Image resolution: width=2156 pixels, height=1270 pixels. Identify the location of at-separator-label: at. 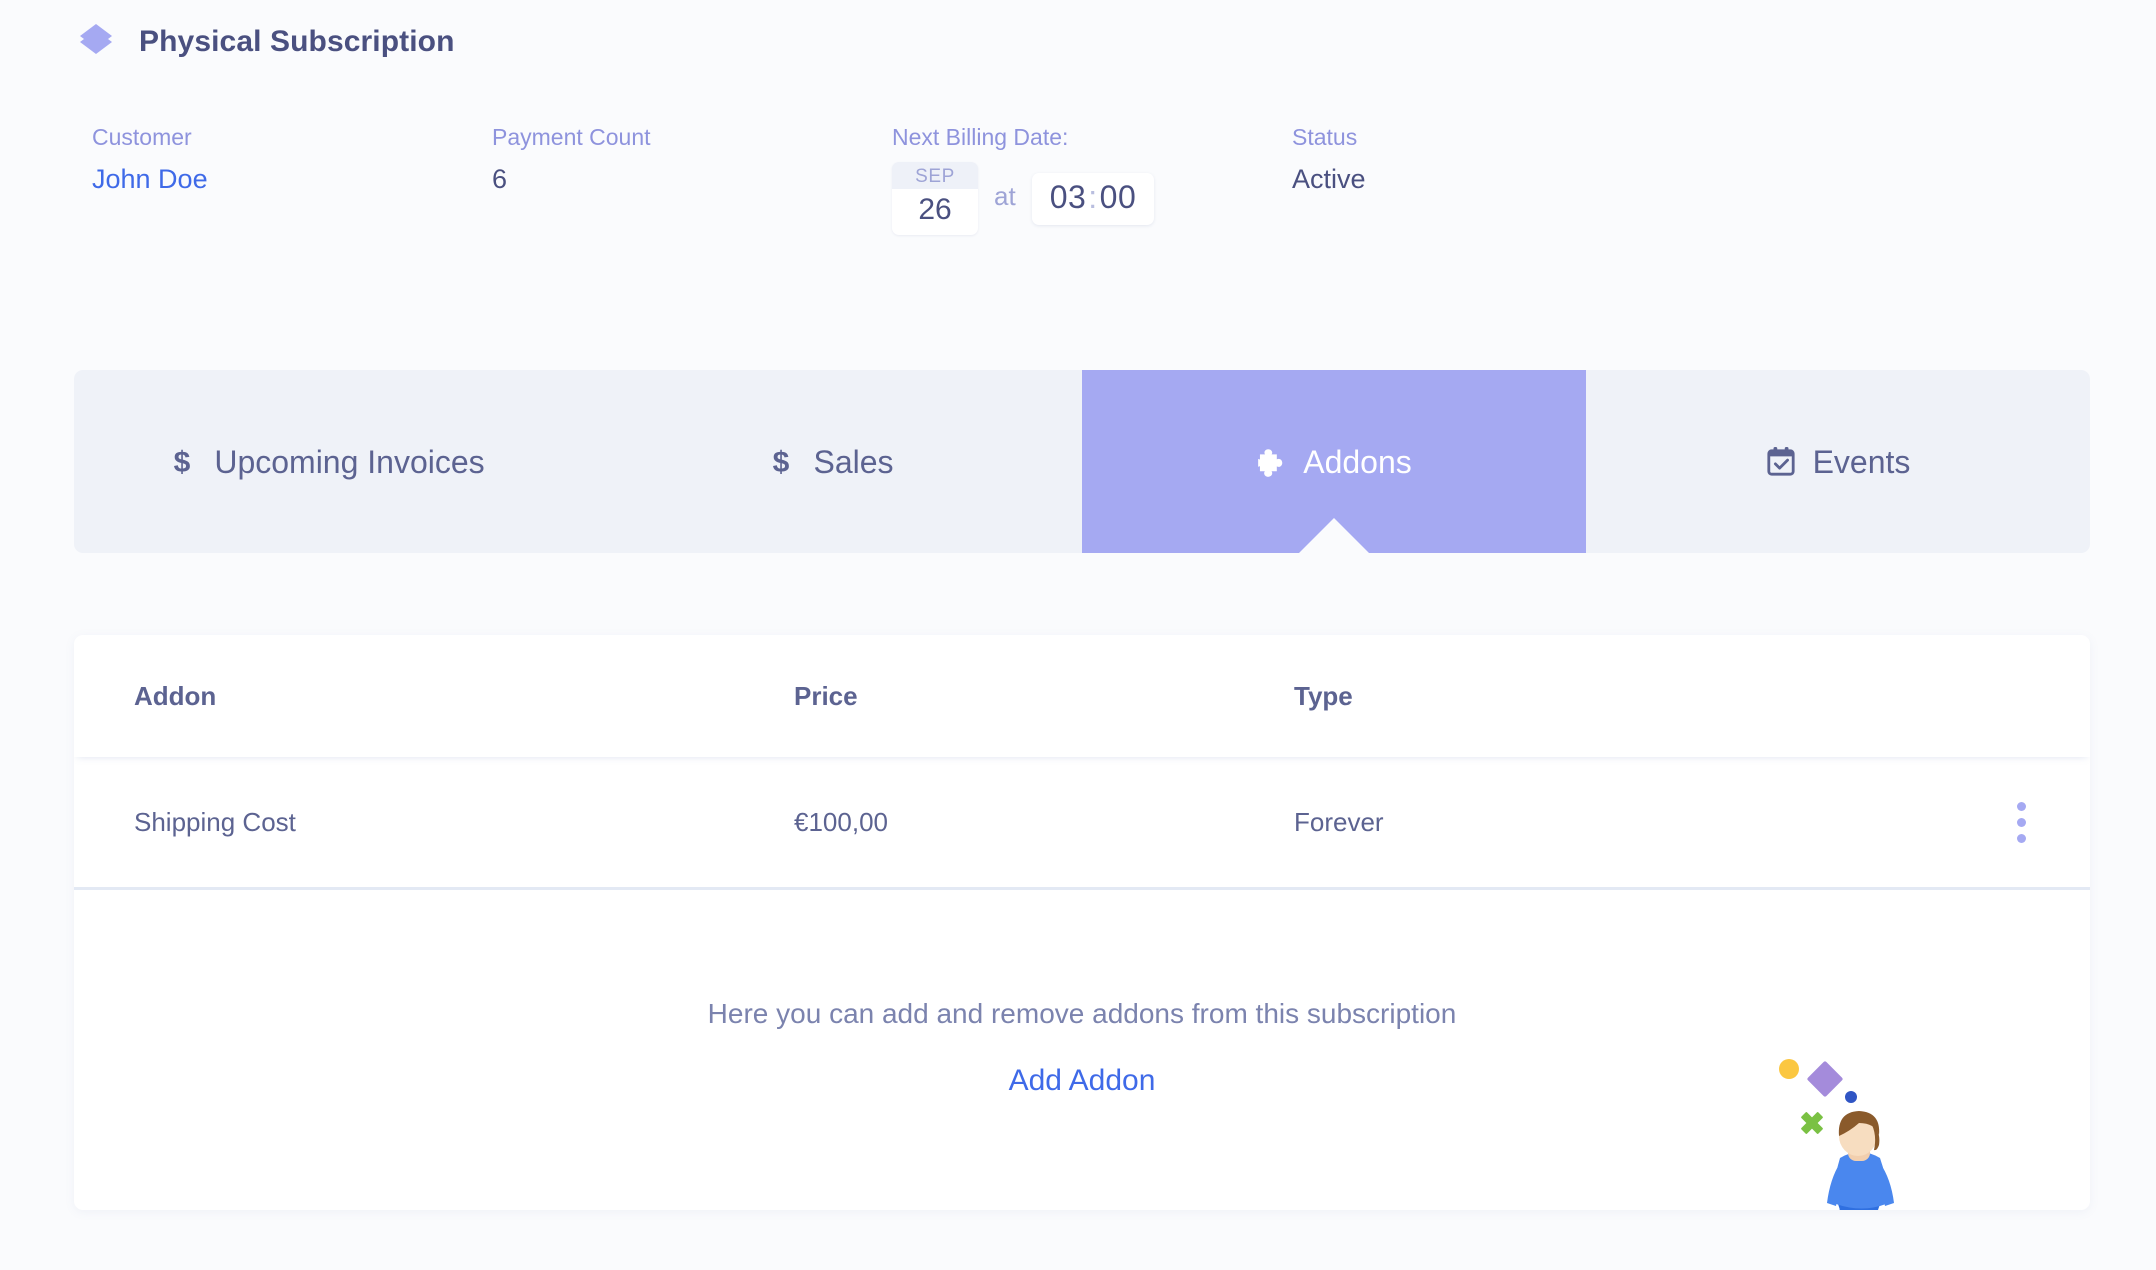
(1005, 196).